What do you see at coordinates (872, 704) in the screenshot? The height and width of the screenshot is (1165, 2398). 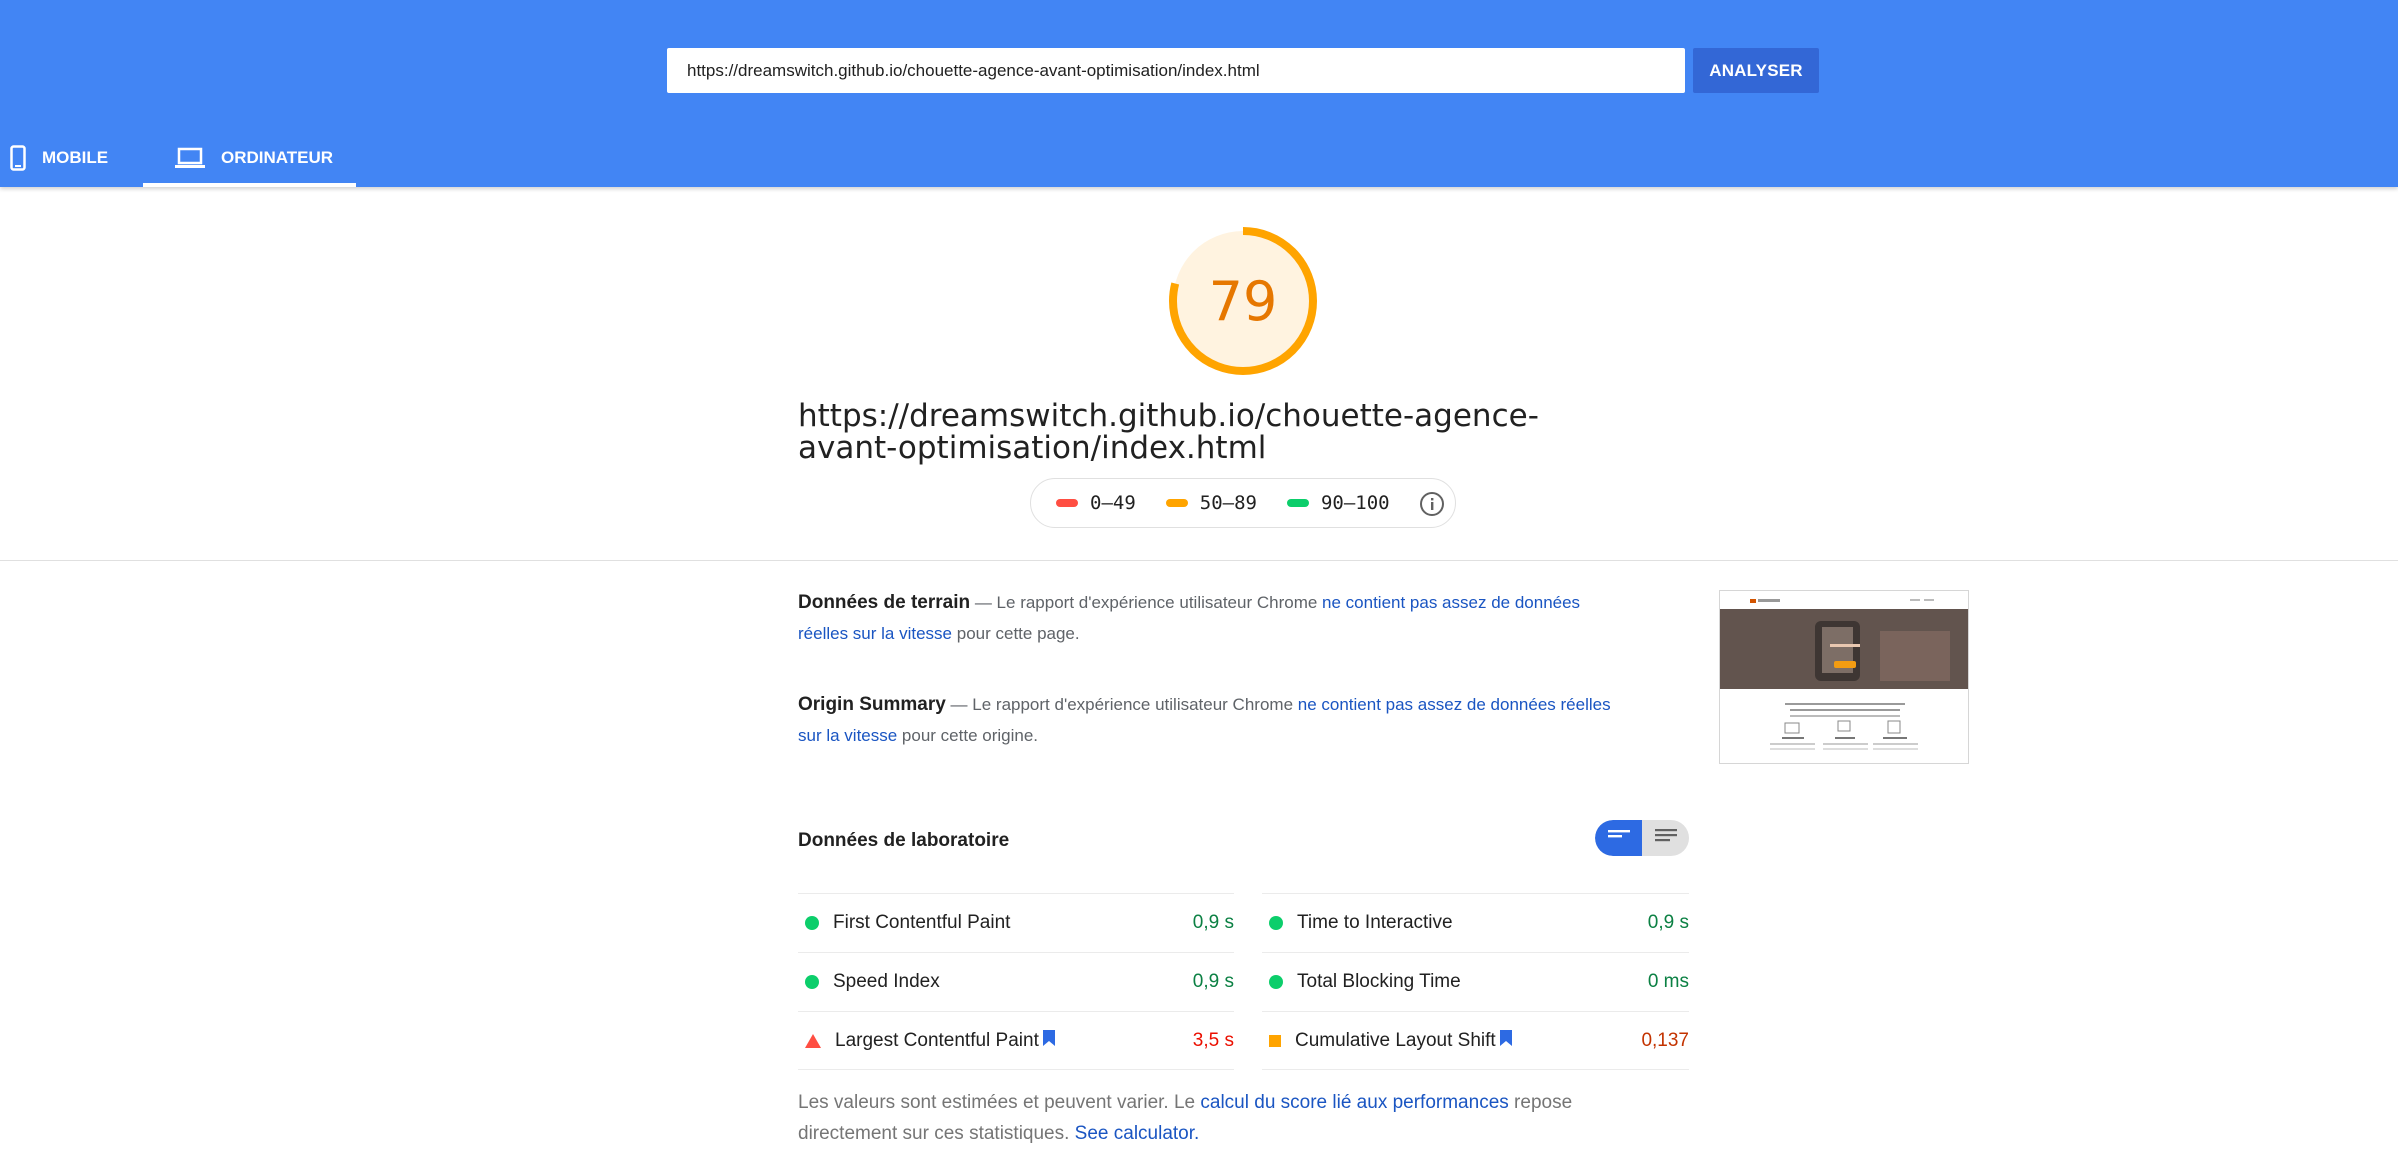 I see `origin-summary-title: Origin Summary` at bounding box center [872, 704].